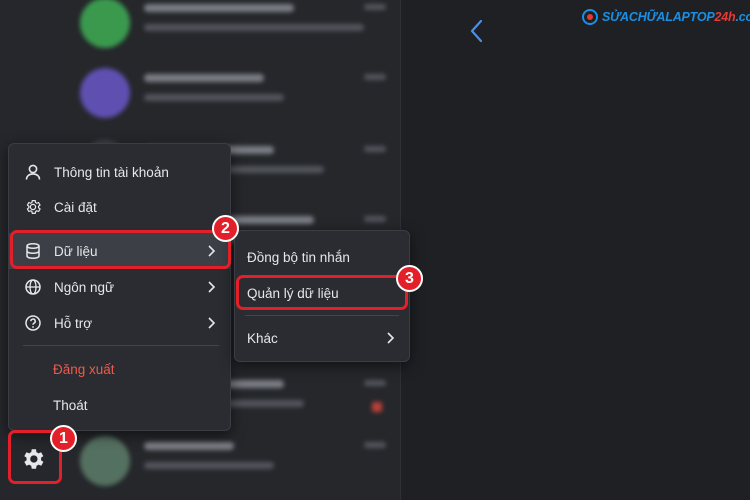 The width and height of the screenshot is (750, 500). I want to click on menu-item-account-info: Thông tin tài khoản, so click(119, 172).